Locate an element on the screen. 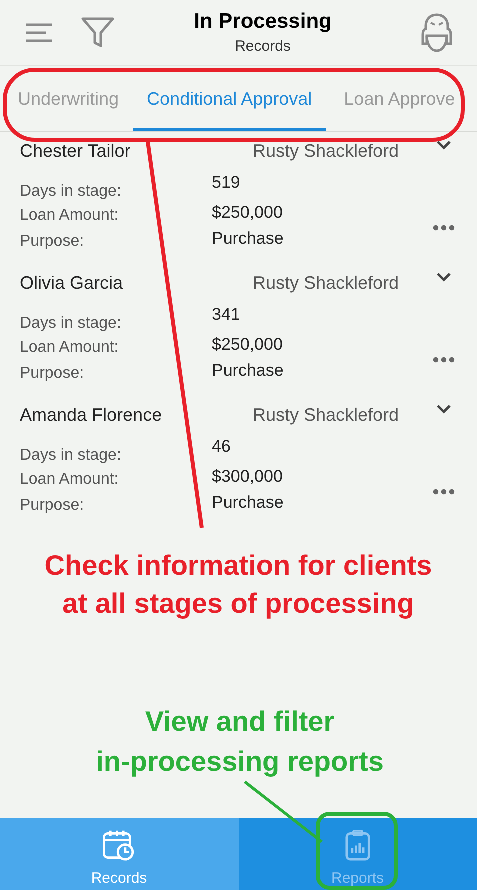  field-value: 46 is located at coordinates (221, 447).